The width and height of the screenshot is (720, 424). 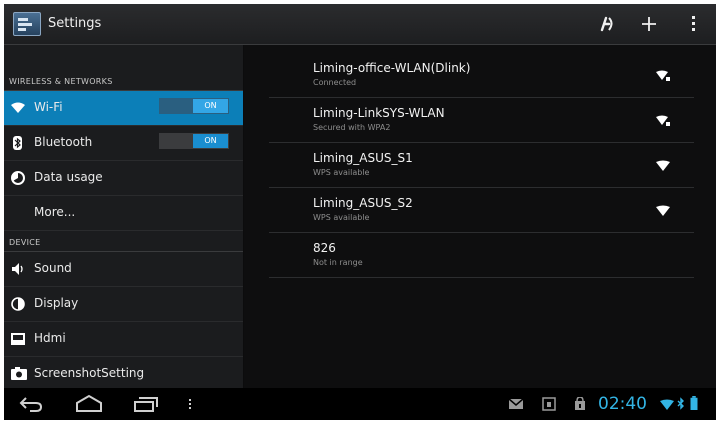 I want to click on more-vert-icon, so click(x=693, y=23).